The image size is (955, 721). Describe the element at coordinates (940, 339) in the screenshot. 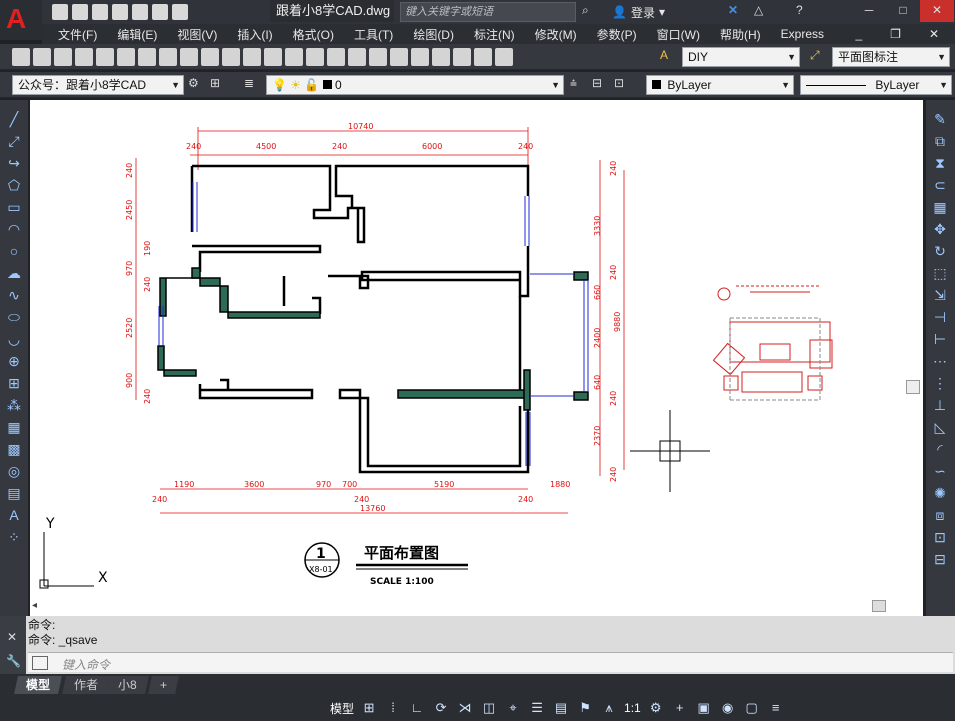

I see `extend-icon: ⊢` at that location.